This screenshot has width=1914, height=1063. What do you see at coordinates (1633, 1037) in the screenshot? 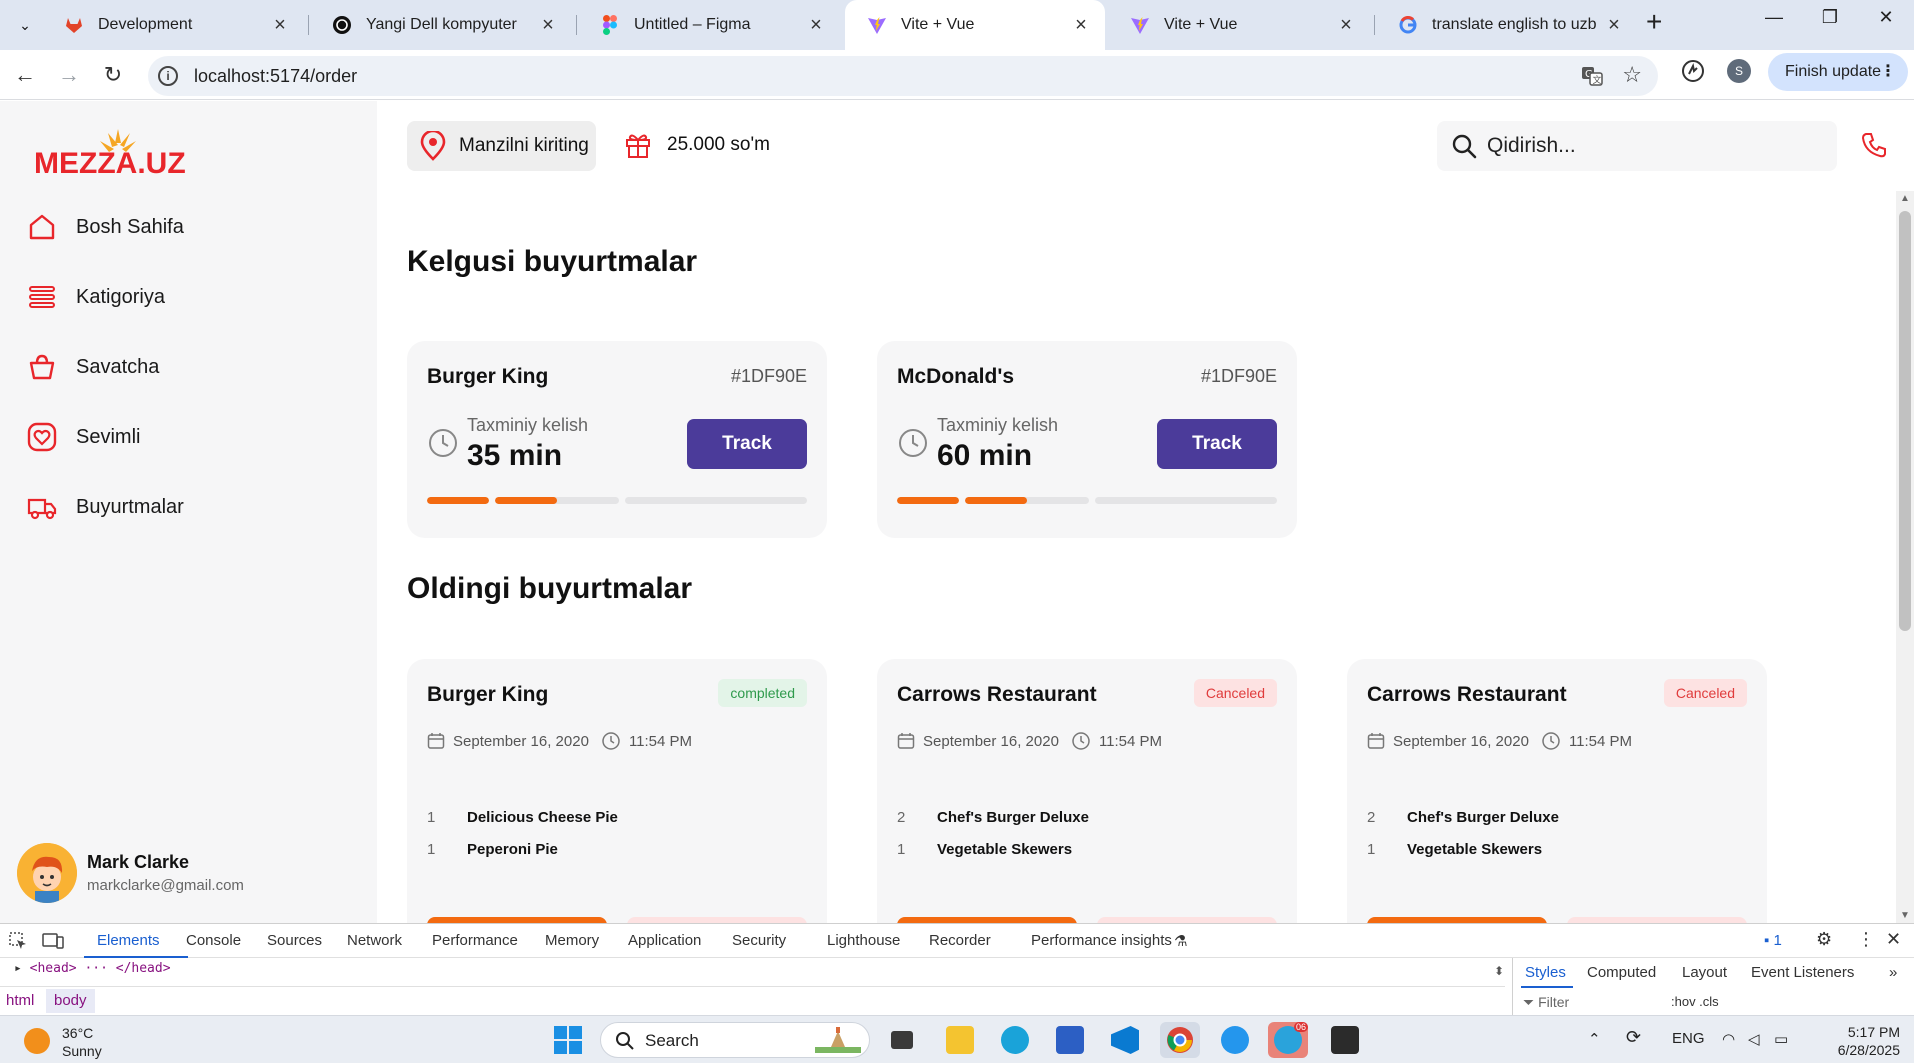
I see `sync-icon: ⟳` at bounding box center [1633, 1037].